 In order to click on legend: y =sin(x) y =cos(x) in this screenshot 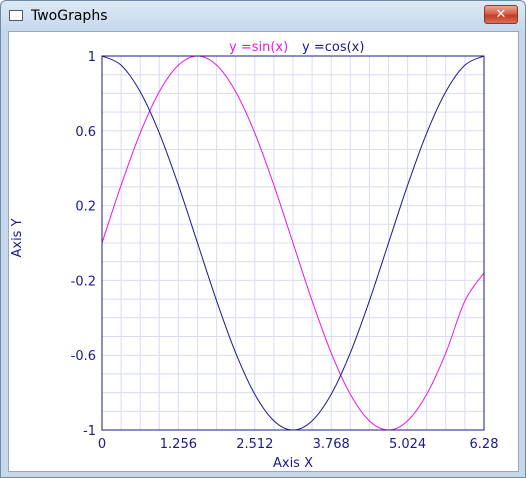, I will do `click(296, 47)`.